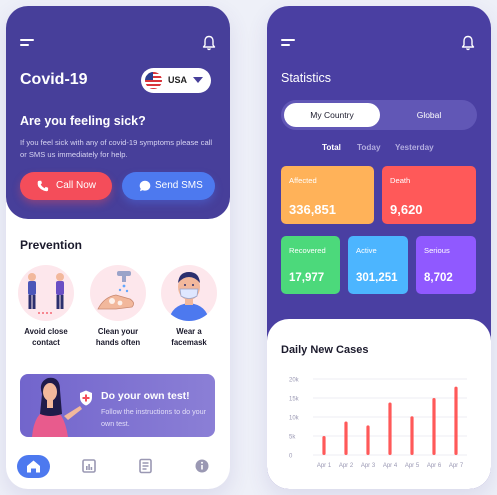  What do you see at coordinates (414, 147) in the screenshot?
I see `period-yesterday: Yesterday` at bounding box center [414, 147].